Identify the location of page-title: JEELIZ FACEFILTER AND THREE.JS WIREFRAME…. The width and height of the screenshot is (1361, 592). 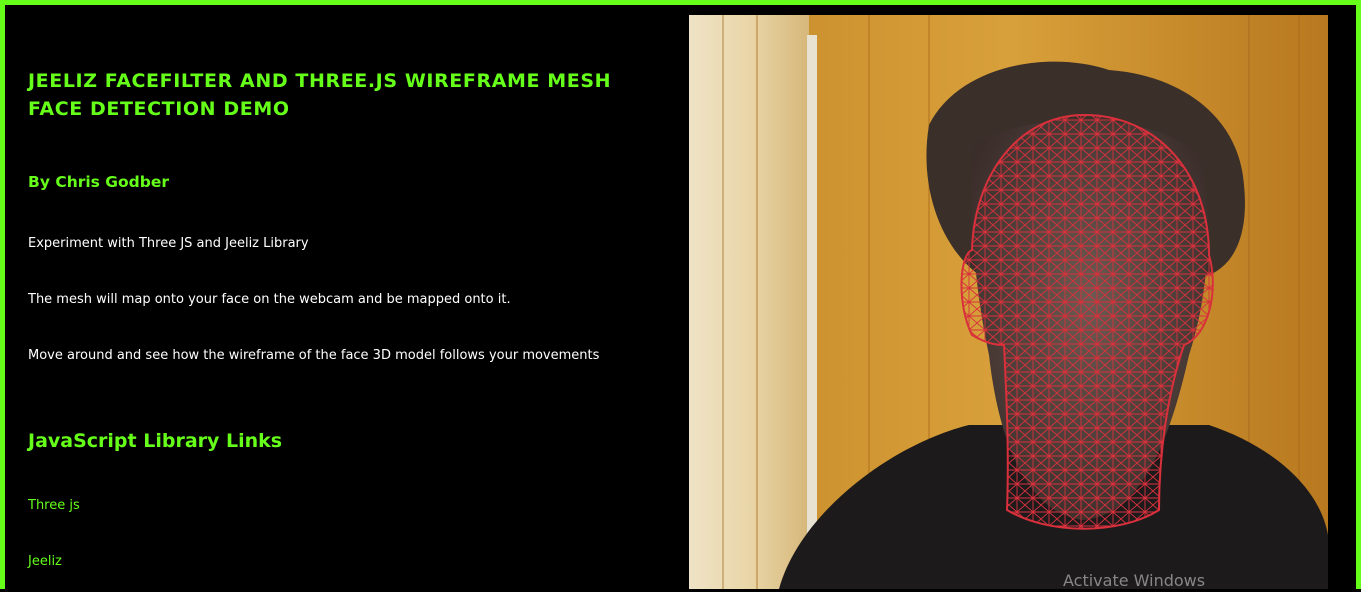
(320, 95).